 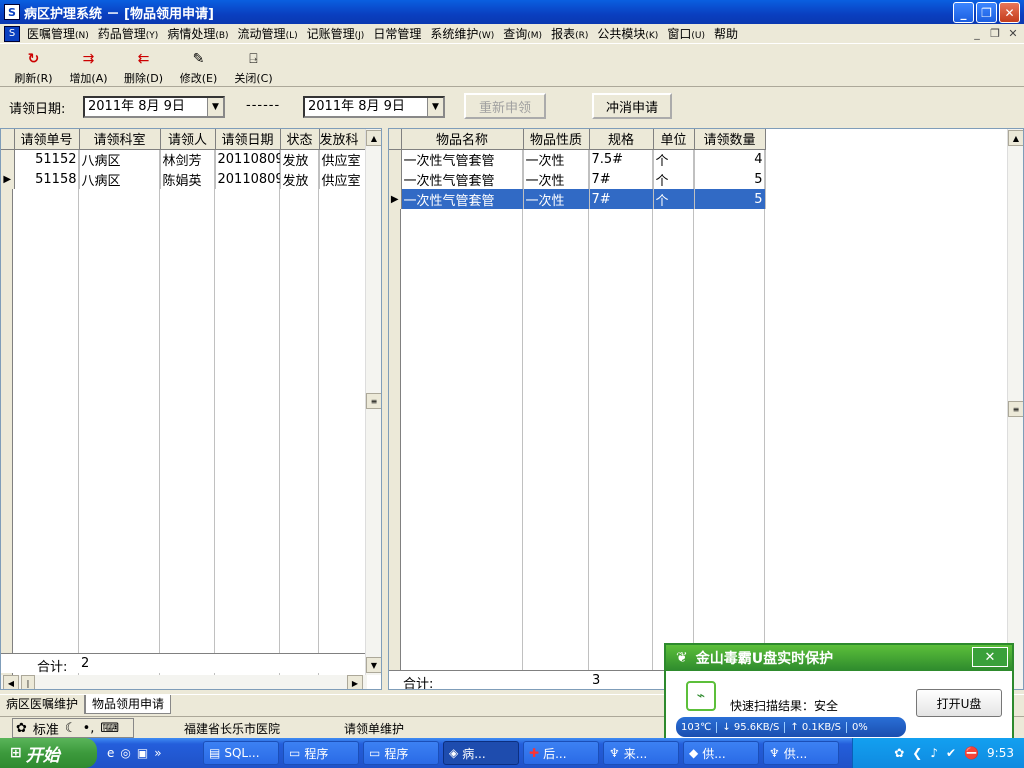 What do you see at coordinates (355, 682) in the screenshot?
I see `scroll-right-icon: ▶` at bounding box center [355, 682].